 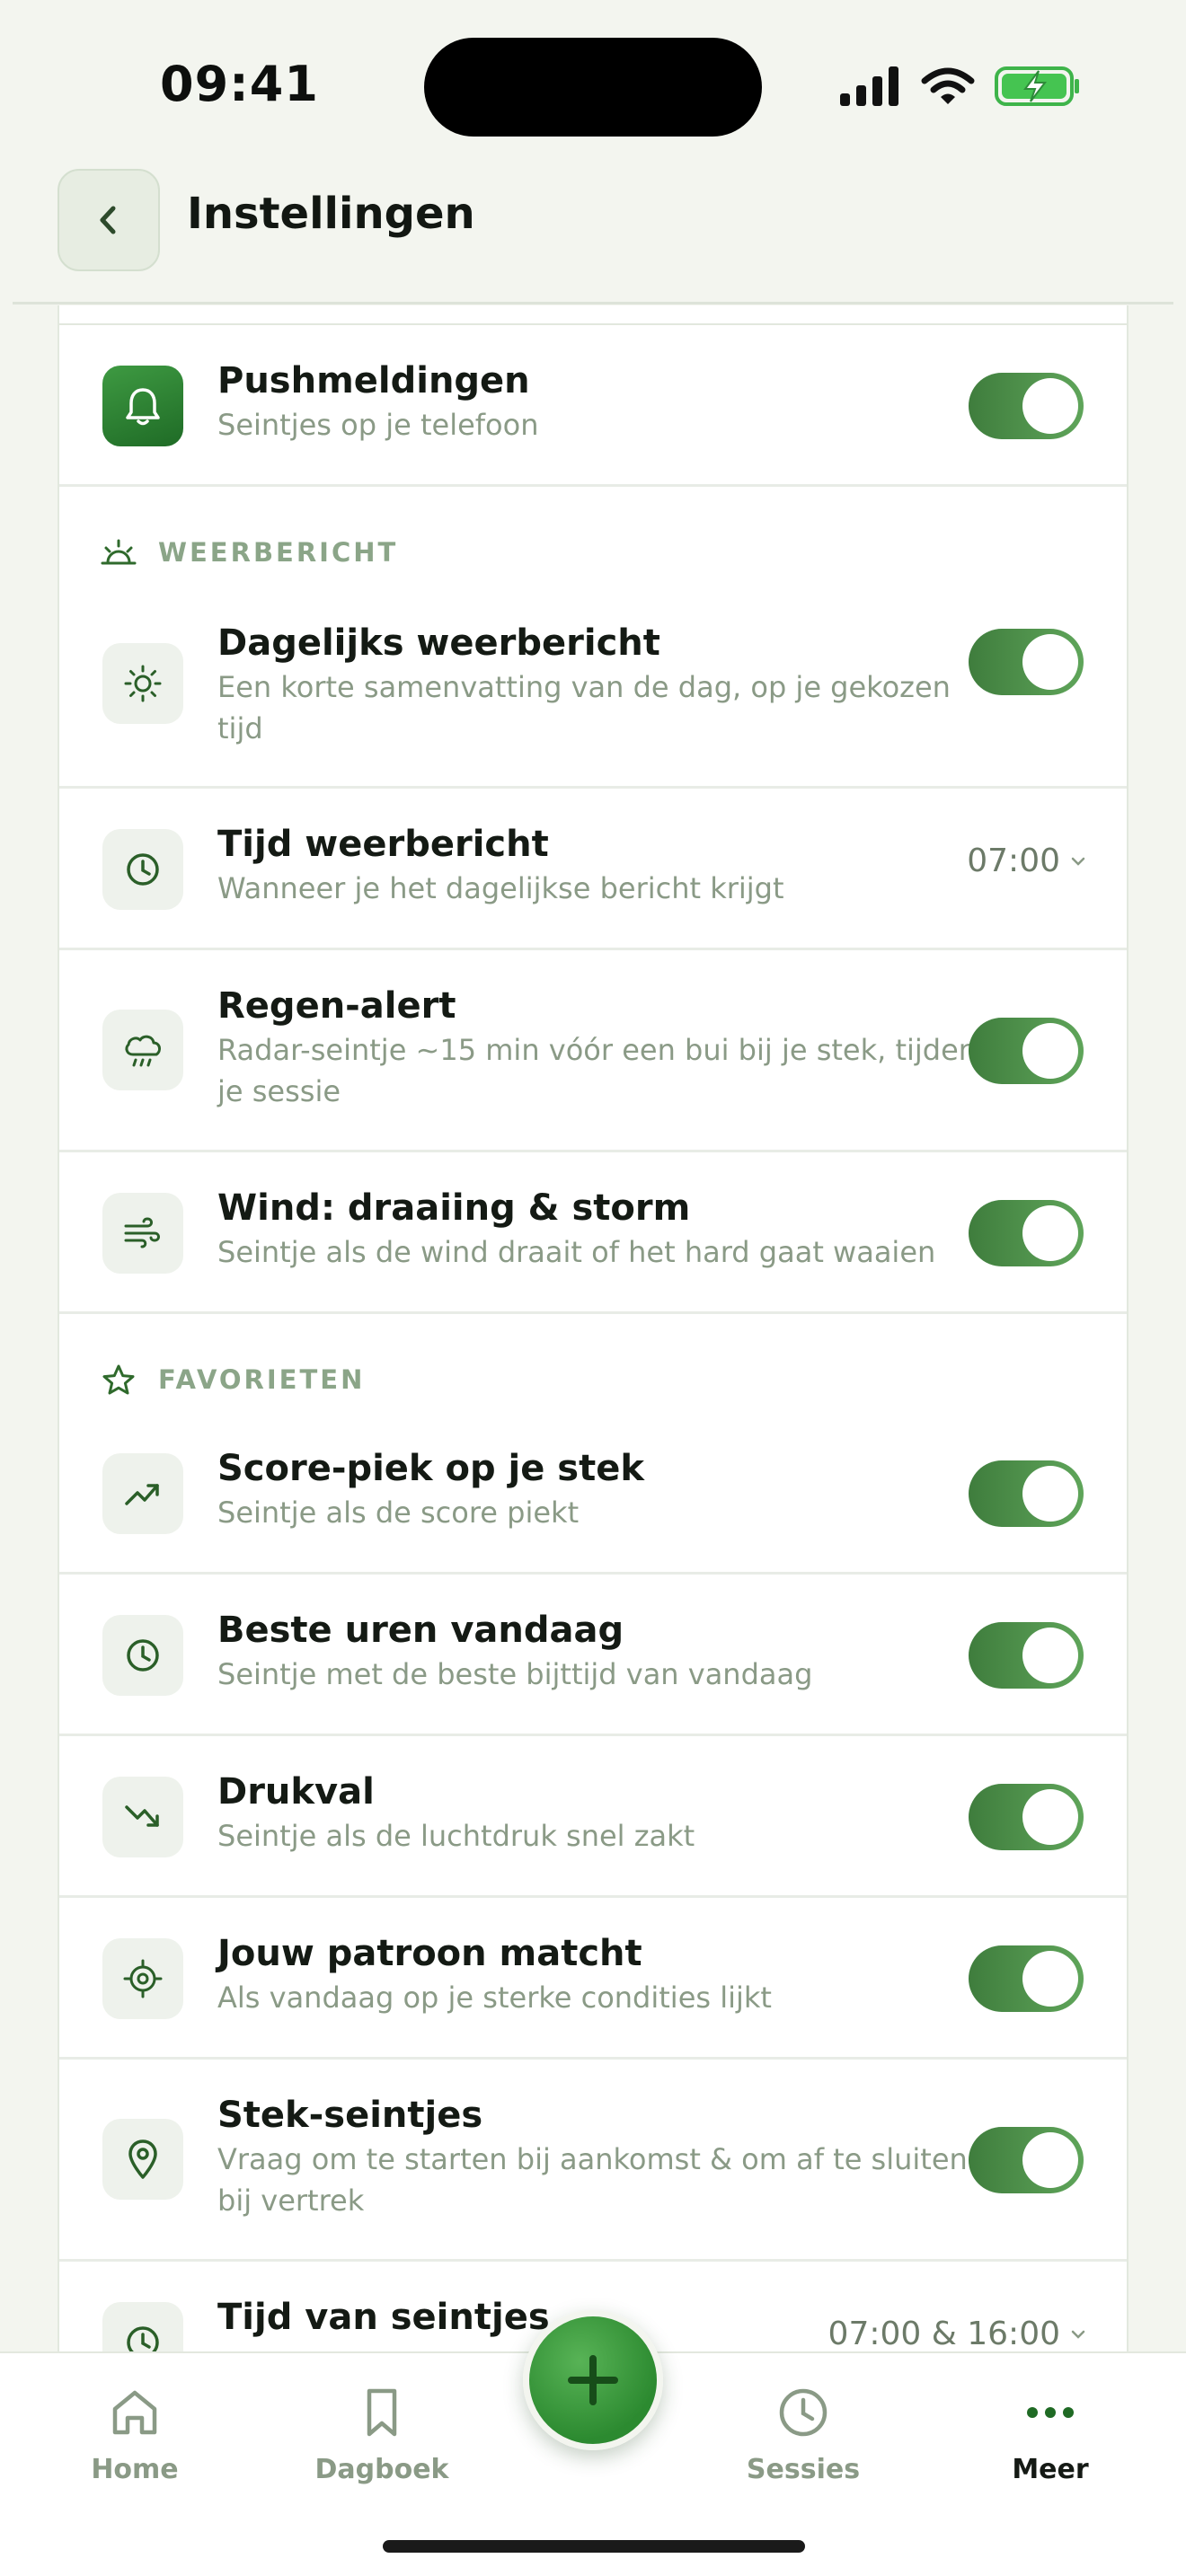 I want to click on nav-sessions: Sessies, so click(x=803, y=2435).